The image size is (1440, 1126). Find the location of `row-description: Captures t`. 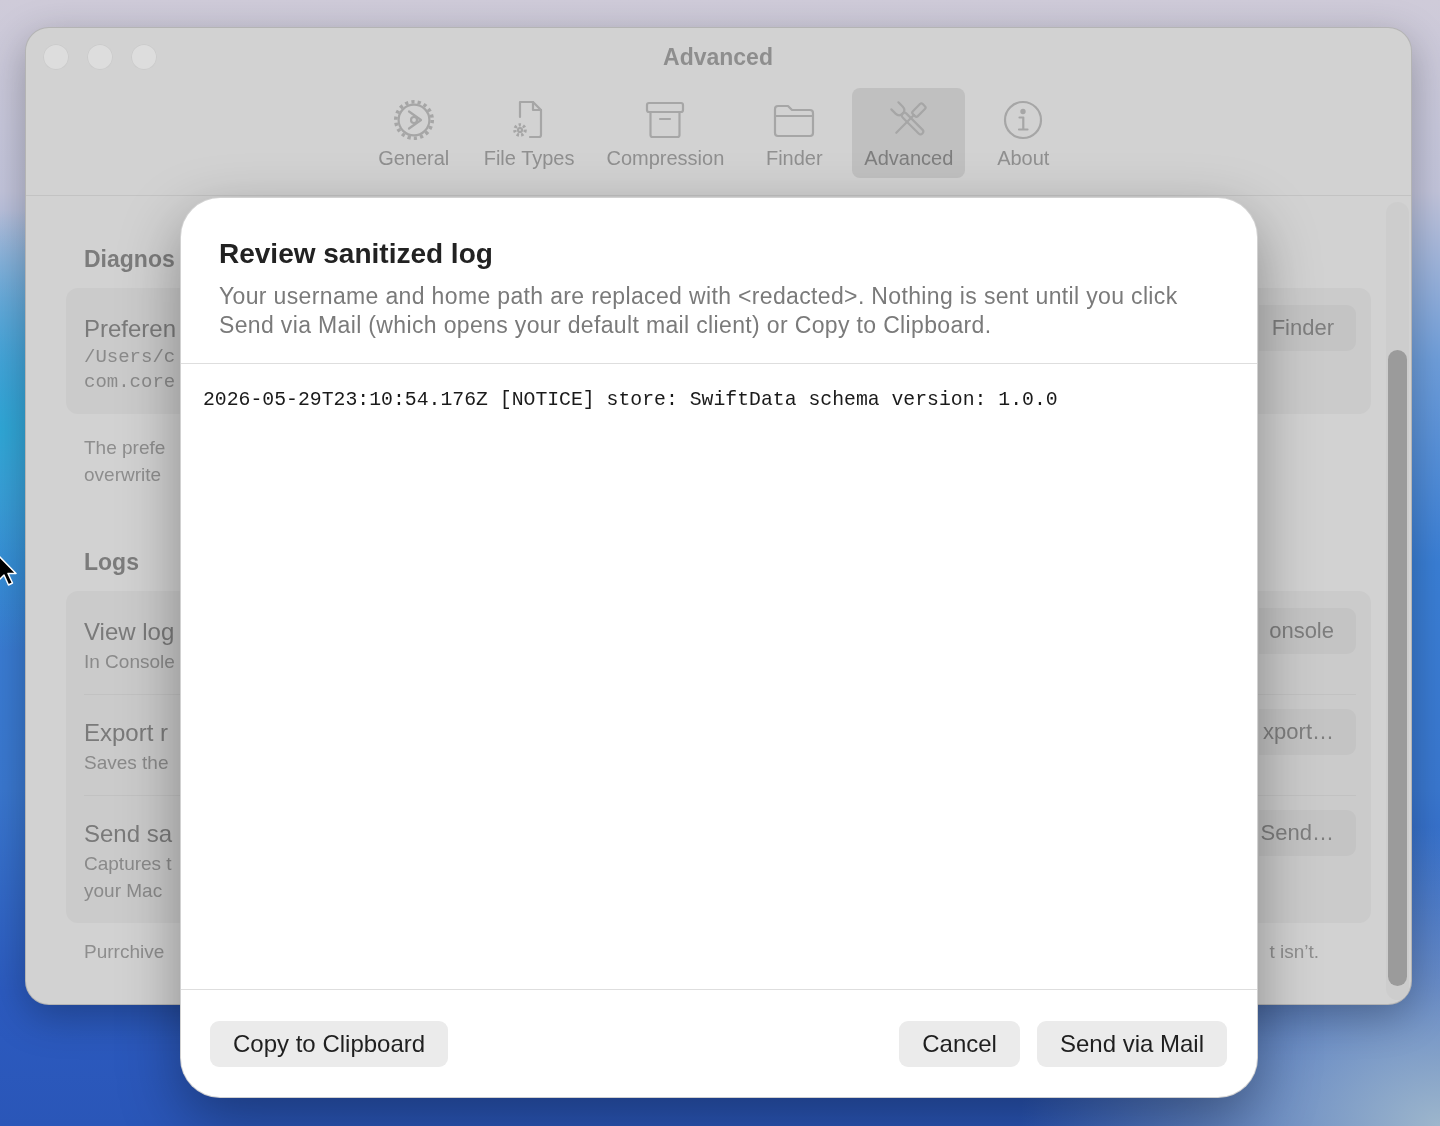

row-description: Captures t is located at coordinates (128, 864).